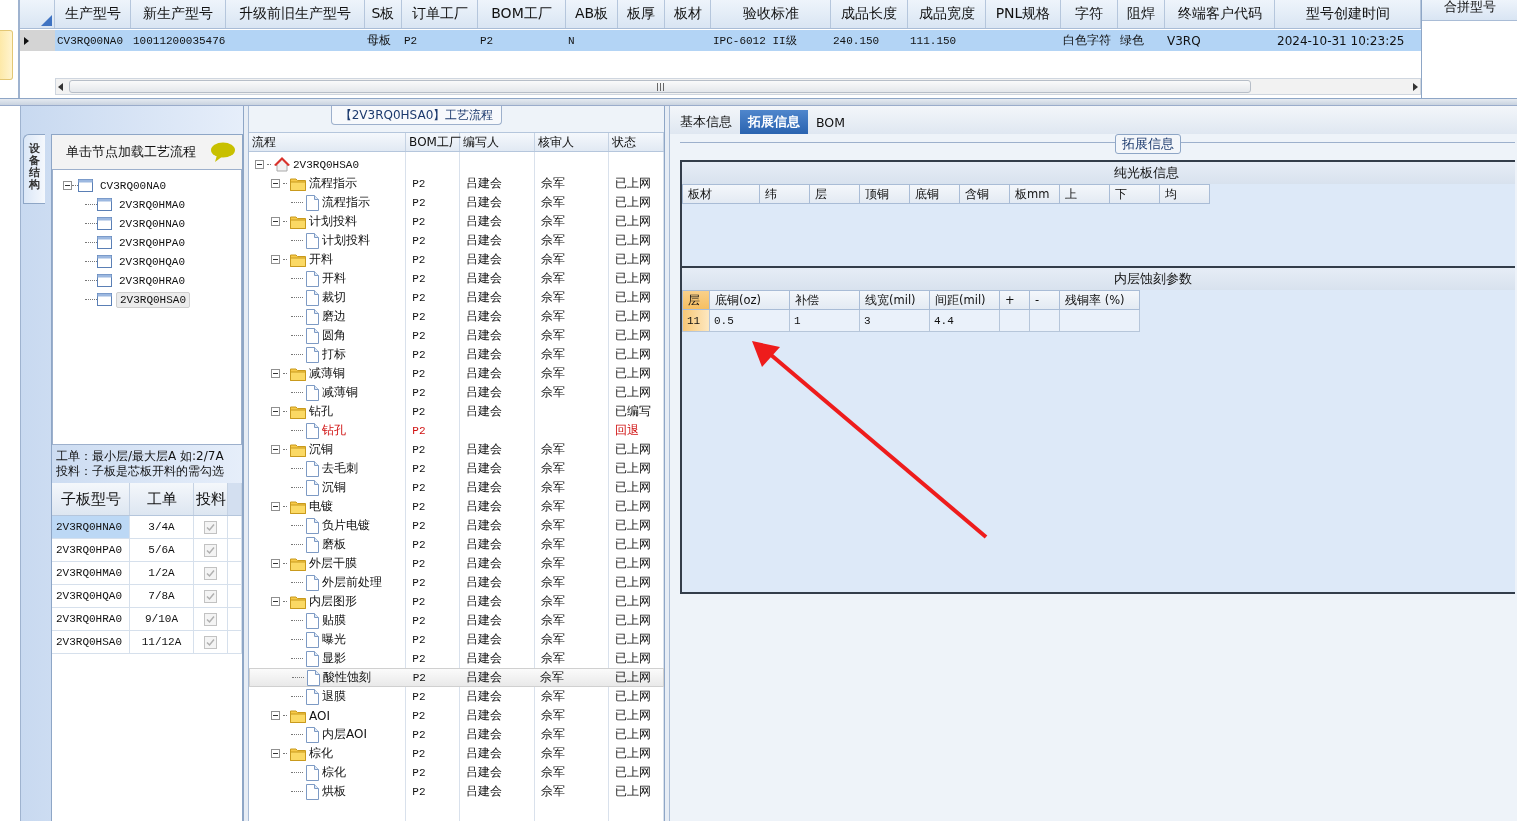 The height and width of the screenshot is (821, 1517). I want to click on column-header: +, so click(1015, 300).